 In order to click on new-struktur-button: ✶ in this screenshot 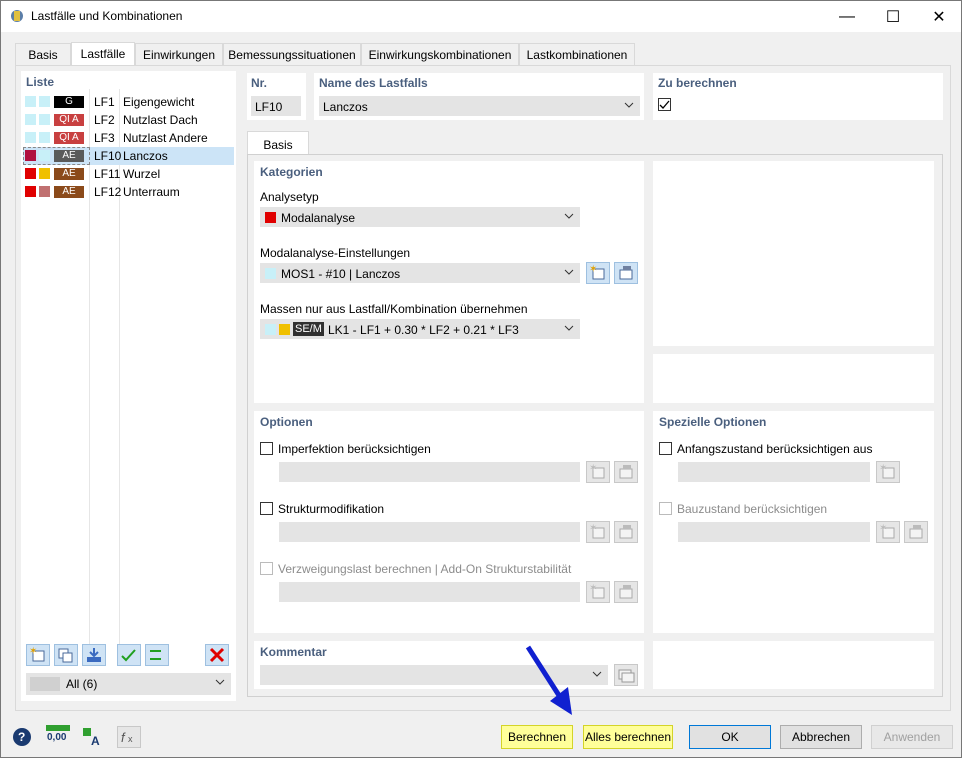, I will do `click(598, 532)`.